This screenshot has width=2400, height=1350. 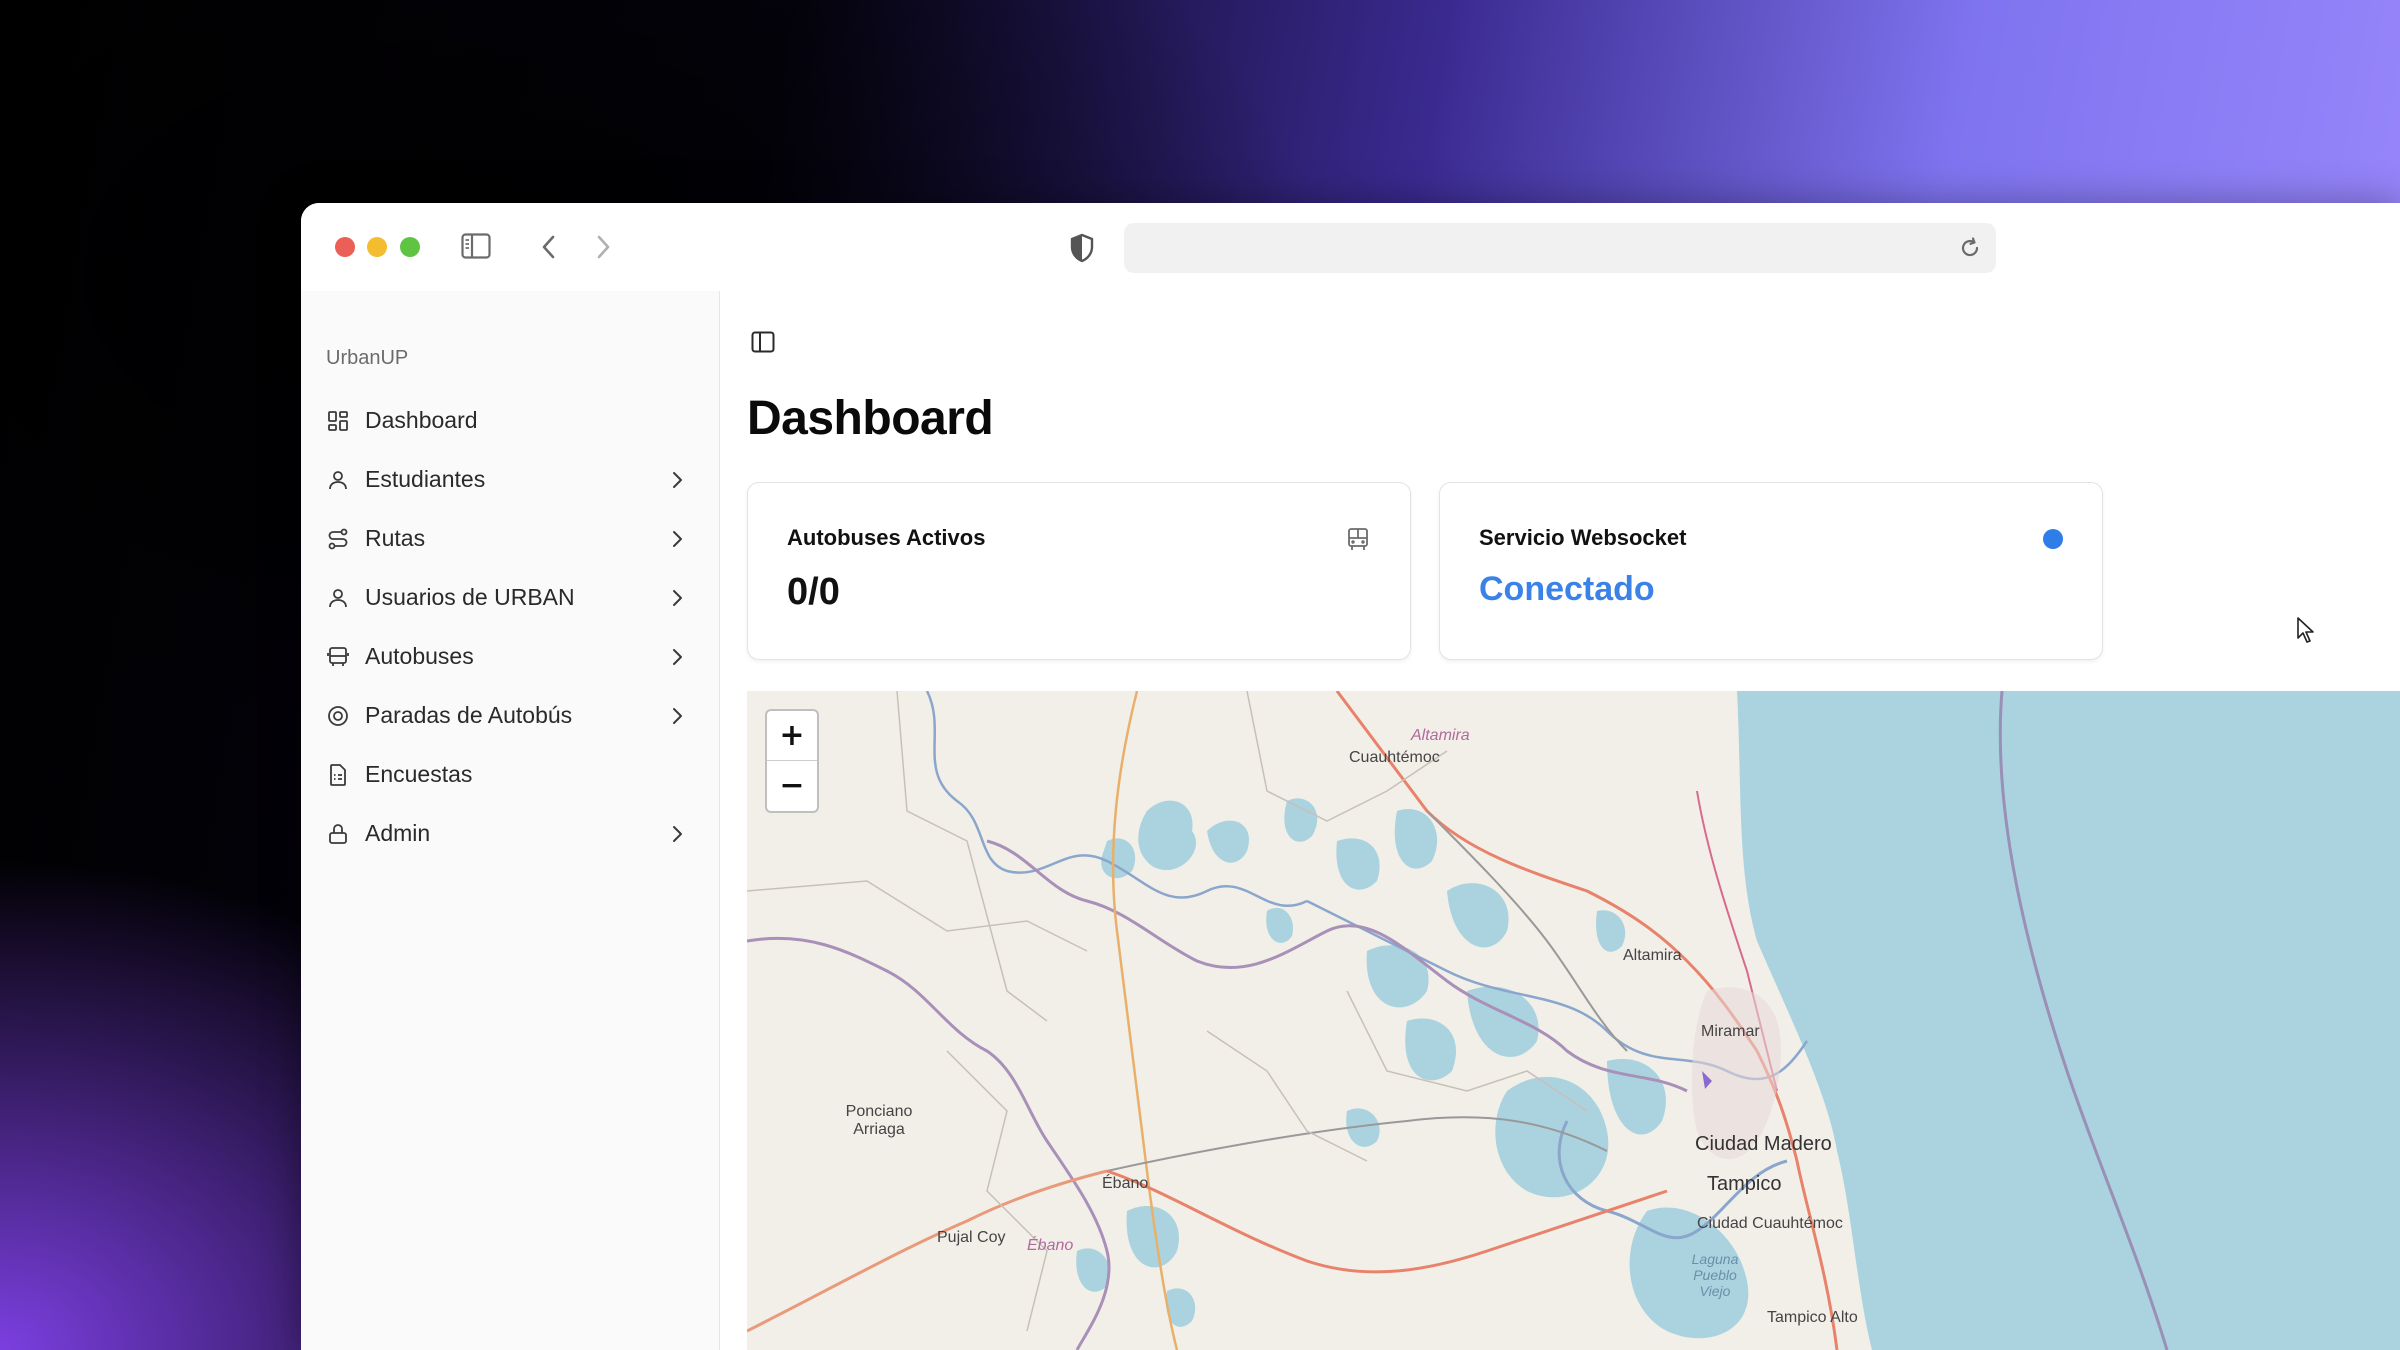 What do you see at coordinates (549, 247) in the screenshot?
I see `back-icon` at bounding box center [549, 247].